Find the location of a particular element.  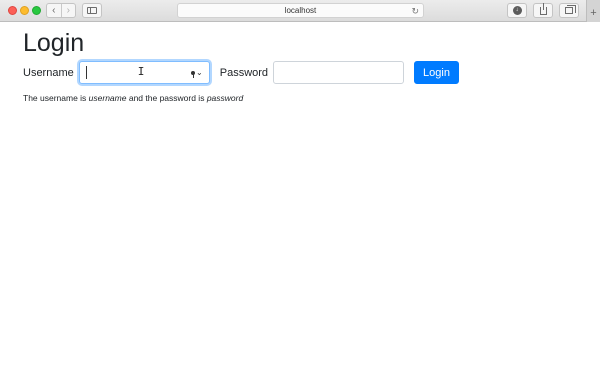

login-form: Username I ⌄ Password Login is located at coordinates (303, 72).